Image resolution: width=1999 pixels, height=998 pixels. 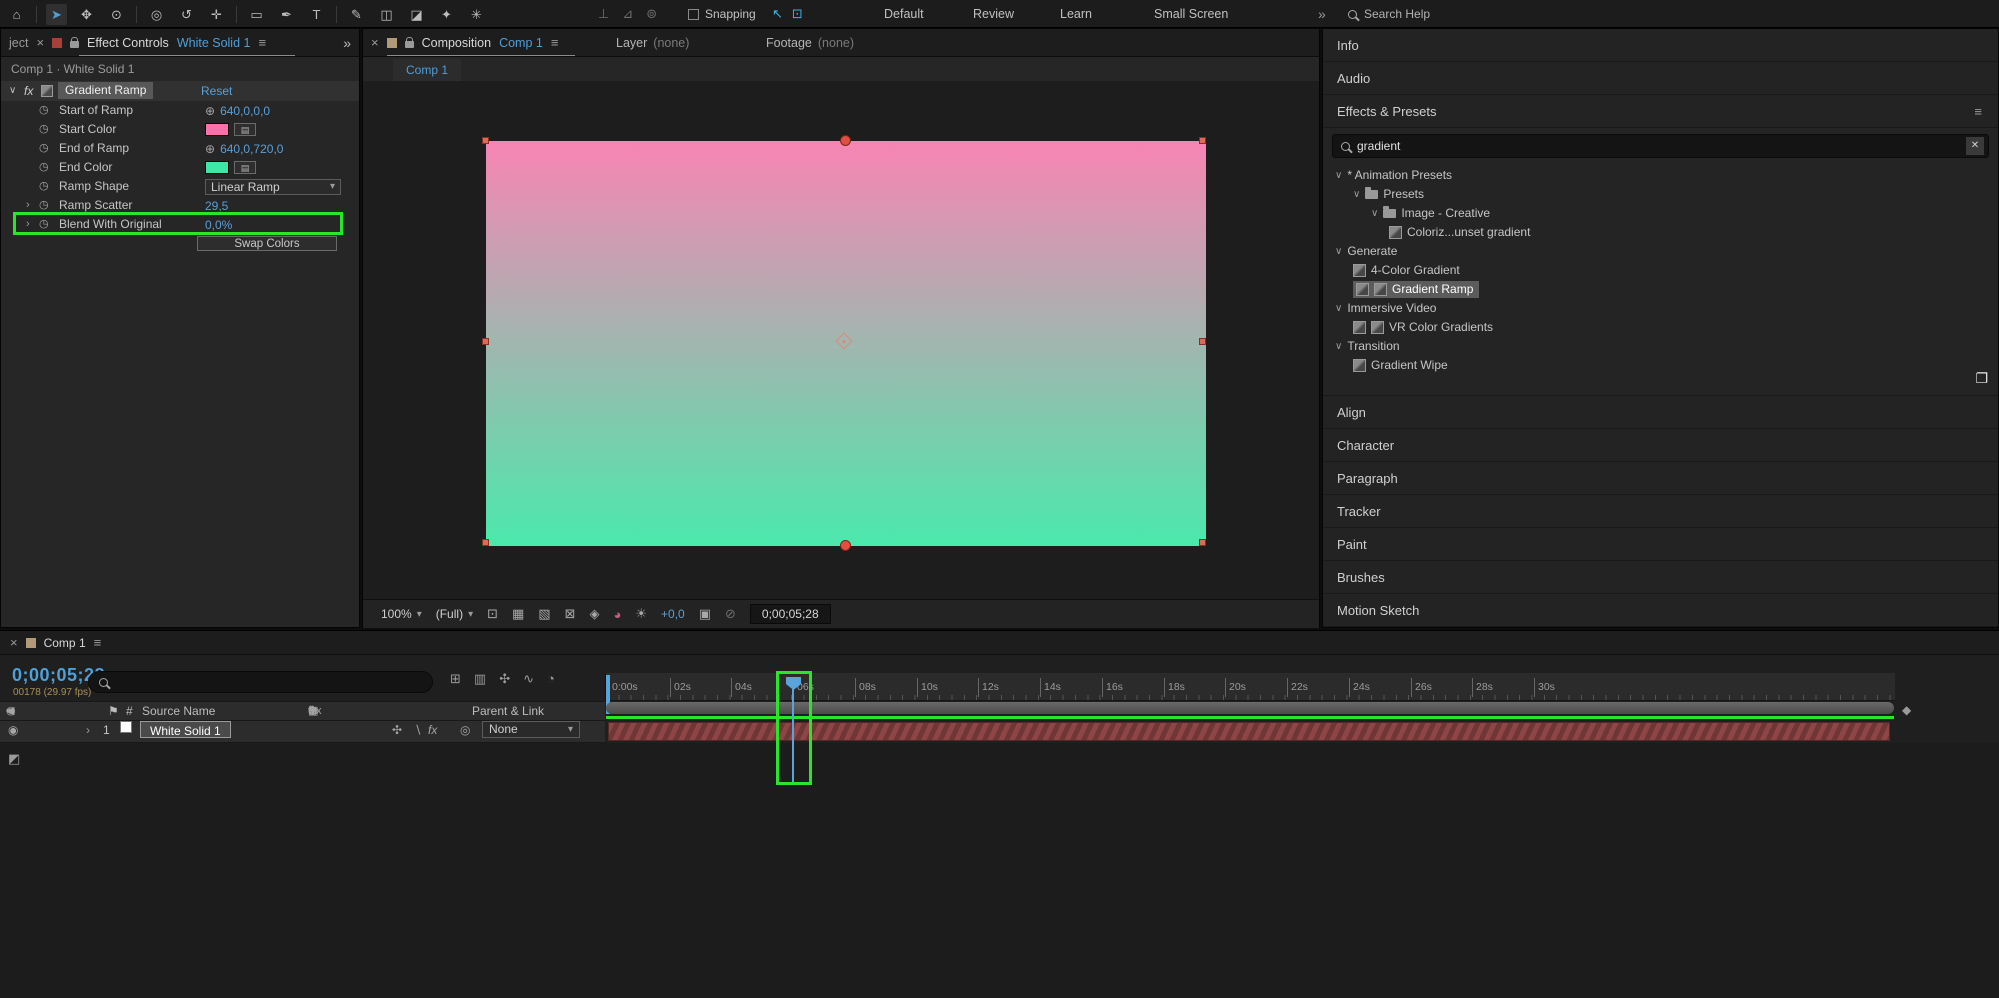 I want to click on motion-sketch-panel-header: Motion Sketch, so click(x=1660, y=610).